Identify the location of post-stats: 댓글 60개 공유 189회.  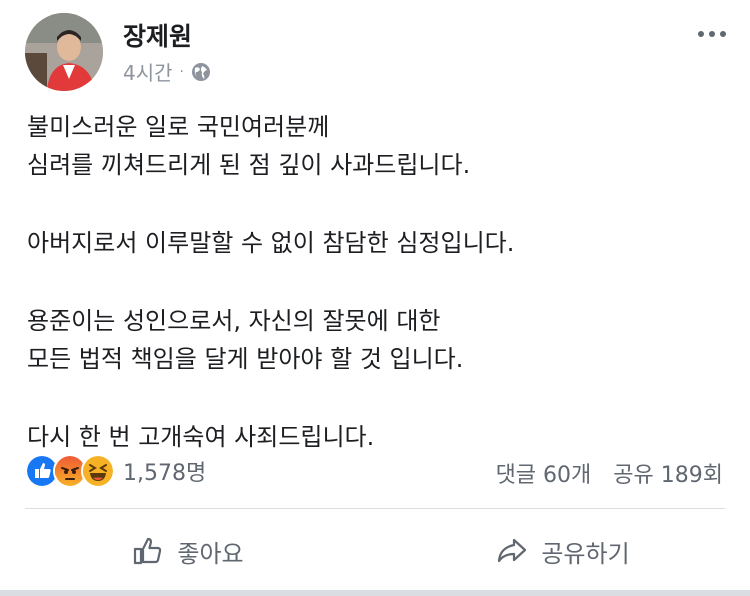
(609, 473).